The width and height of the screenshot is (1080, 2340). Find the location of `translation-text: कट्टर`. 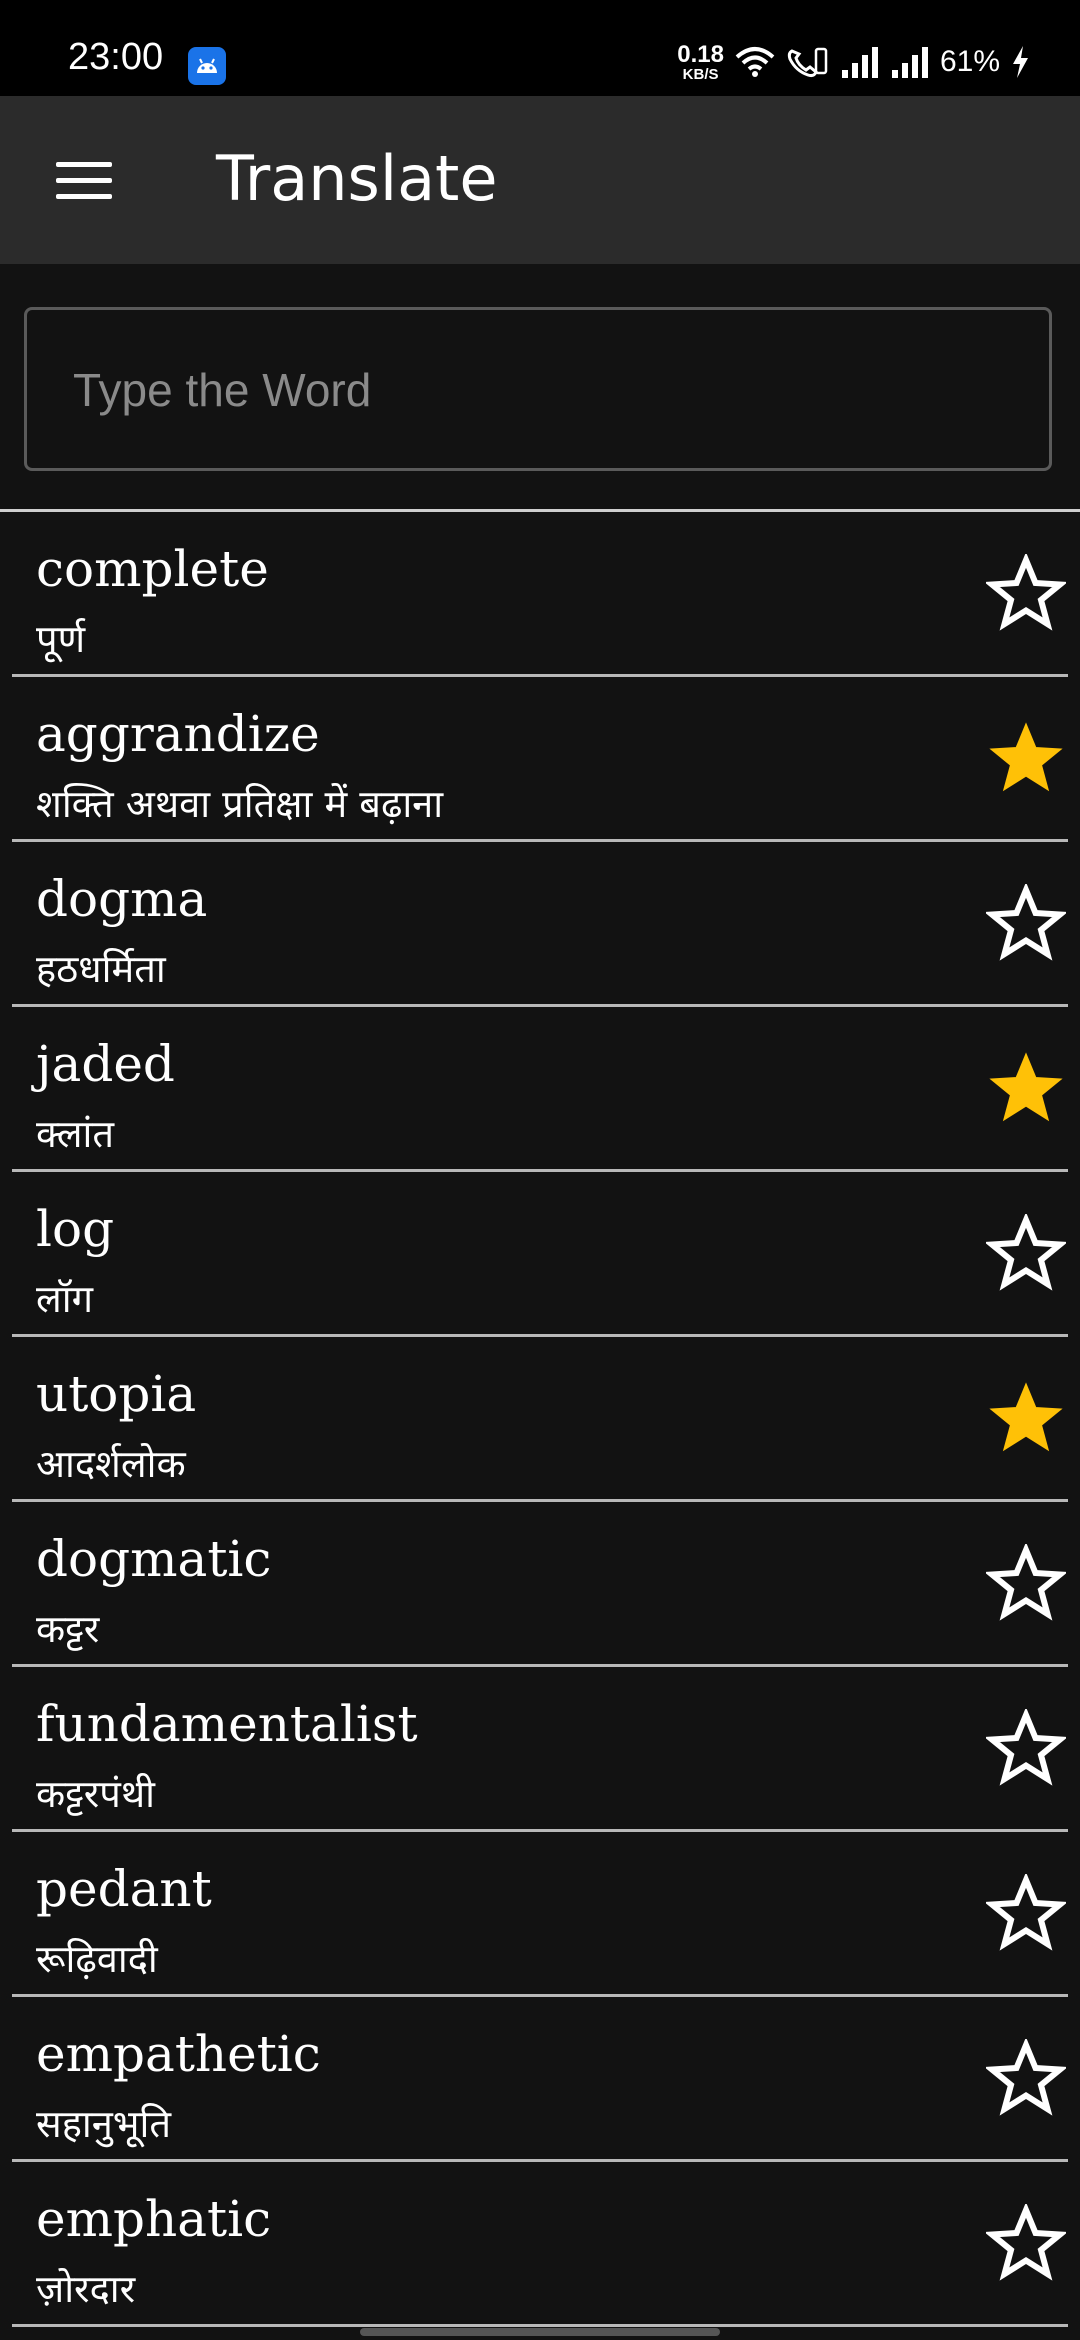

translation-text: कट्टर is located at coordinates (68, 1629).